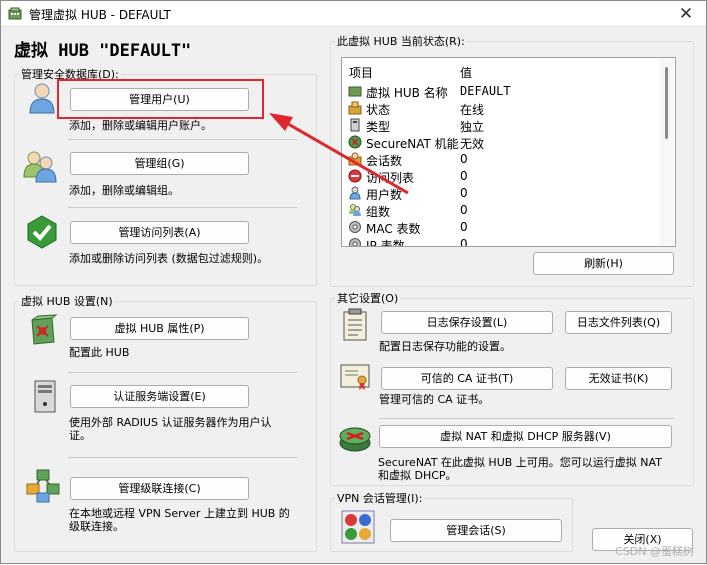 The image size is (707, 565). What do you see at coordinates (466, 72) in the screenshot?
I see `column-header-value: 值` at bounding box center [466, 72].